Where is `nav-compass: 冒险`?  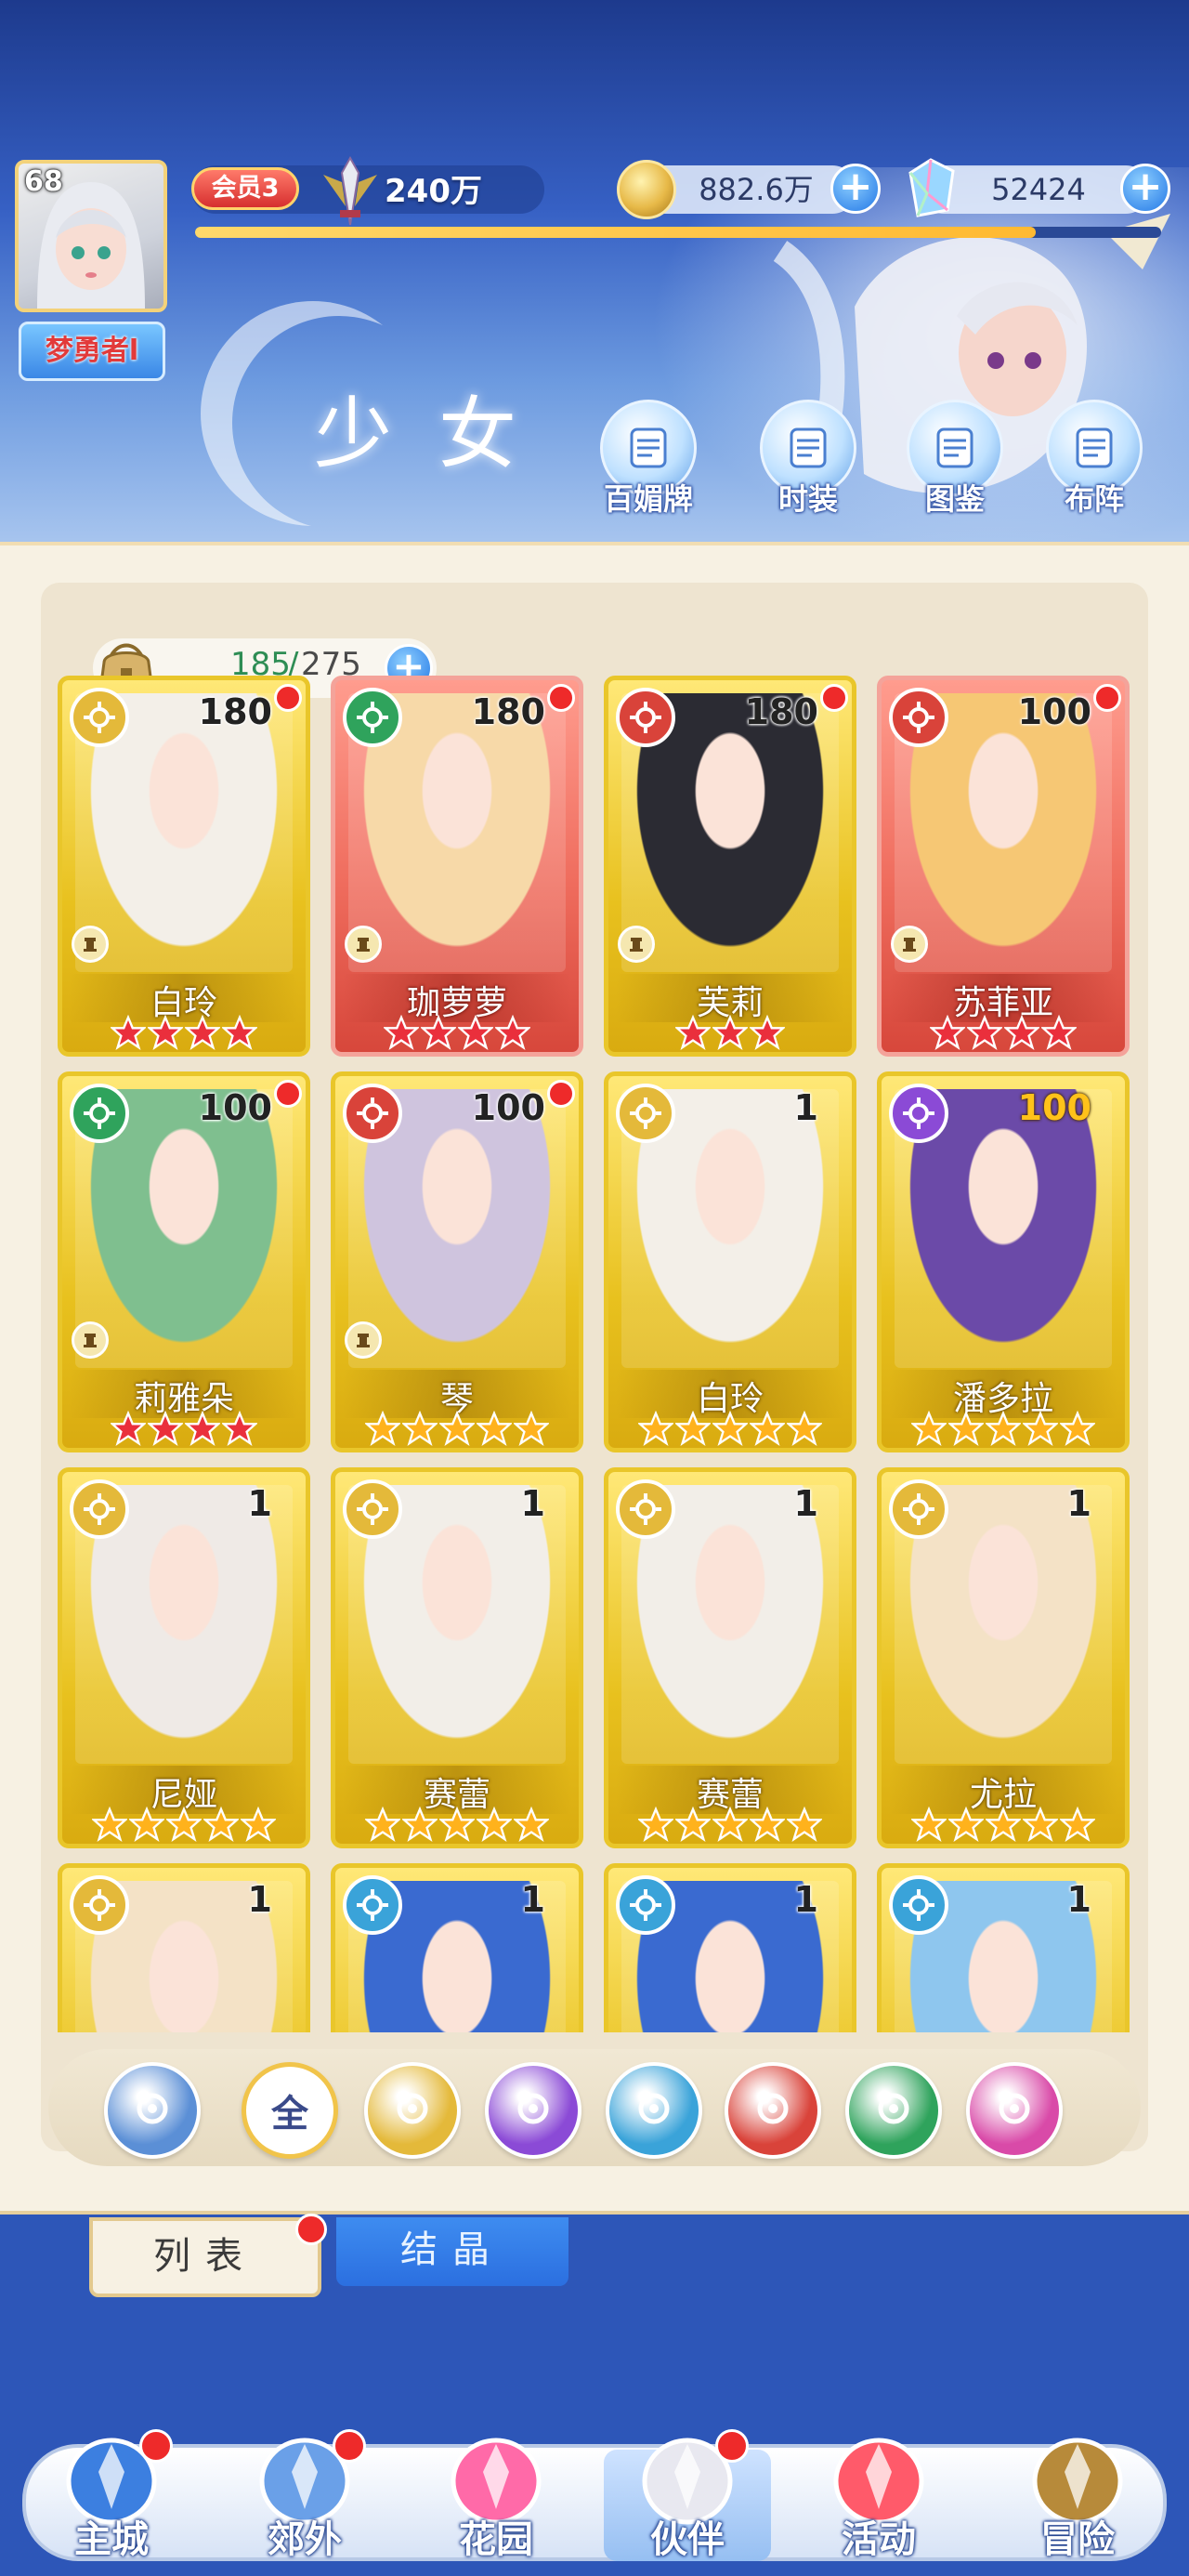 nav-compass: 冒险 is located at coordinates (1077, 2496).